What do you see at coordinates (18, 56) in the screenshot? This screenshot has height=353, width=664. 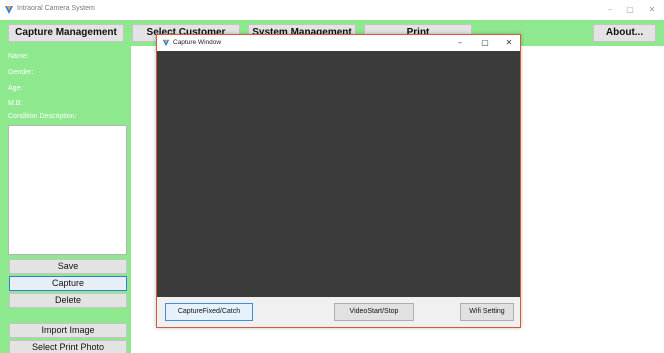 I see `name-label: Name:` at bounding box center [18, 56].